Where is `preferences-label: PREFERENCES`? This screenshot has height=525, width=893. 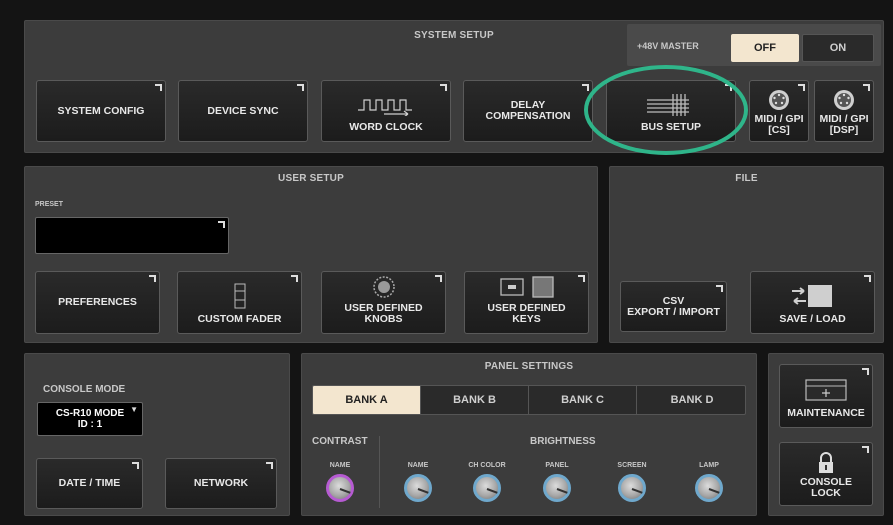
preferences-label: PREFERENCES is located at coordinates (97, 302).